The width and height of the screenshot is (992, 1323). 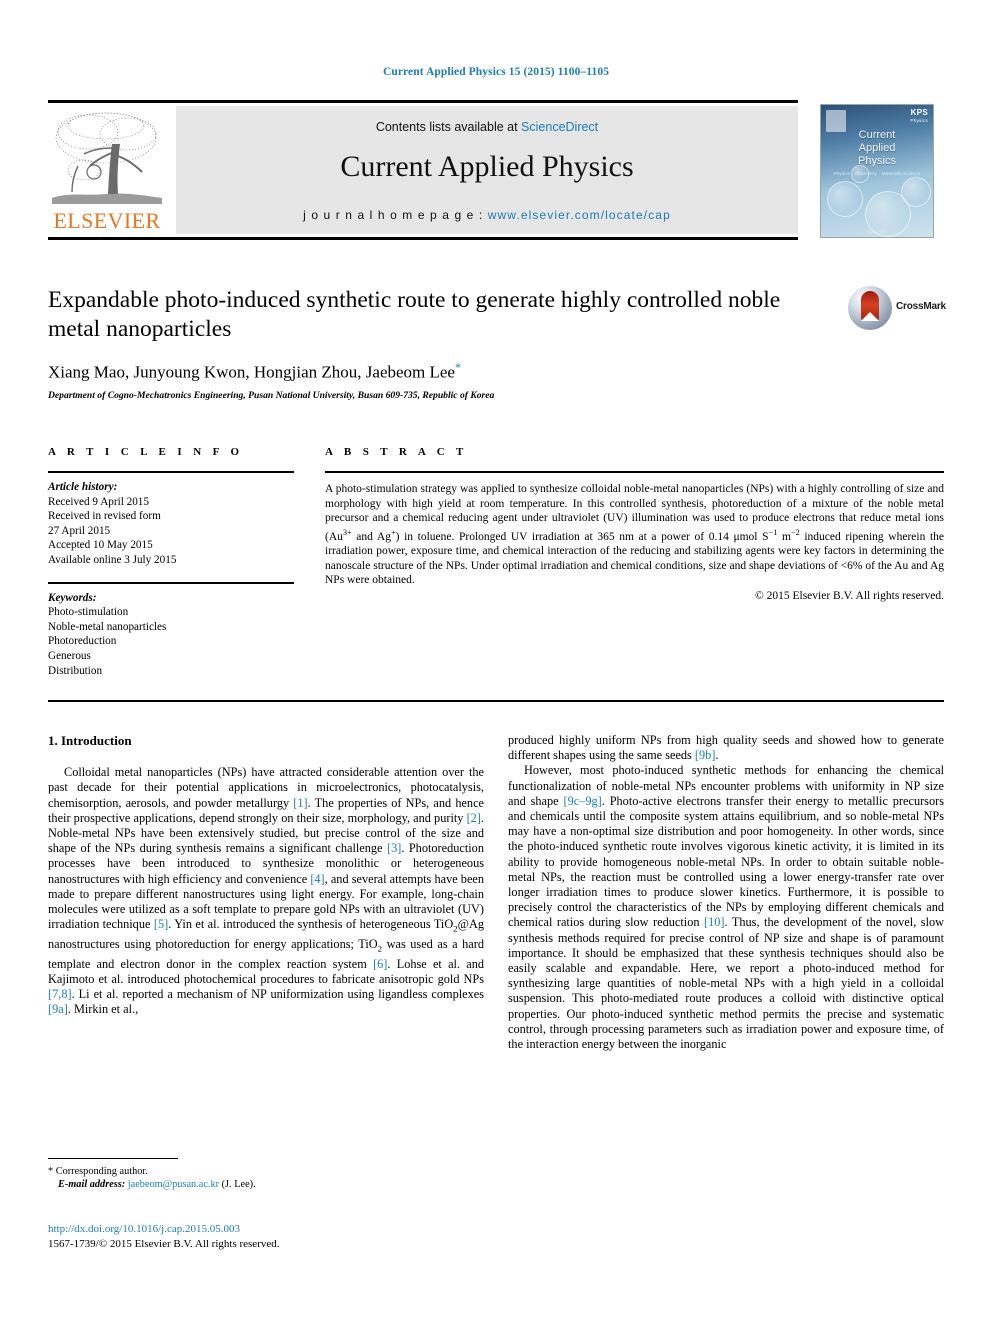 What do you see at coordinates (98, 1171) in the screenshot?
I see `corresponding-author-note: * Corresponding author.` at bounding box center [98, 1171].